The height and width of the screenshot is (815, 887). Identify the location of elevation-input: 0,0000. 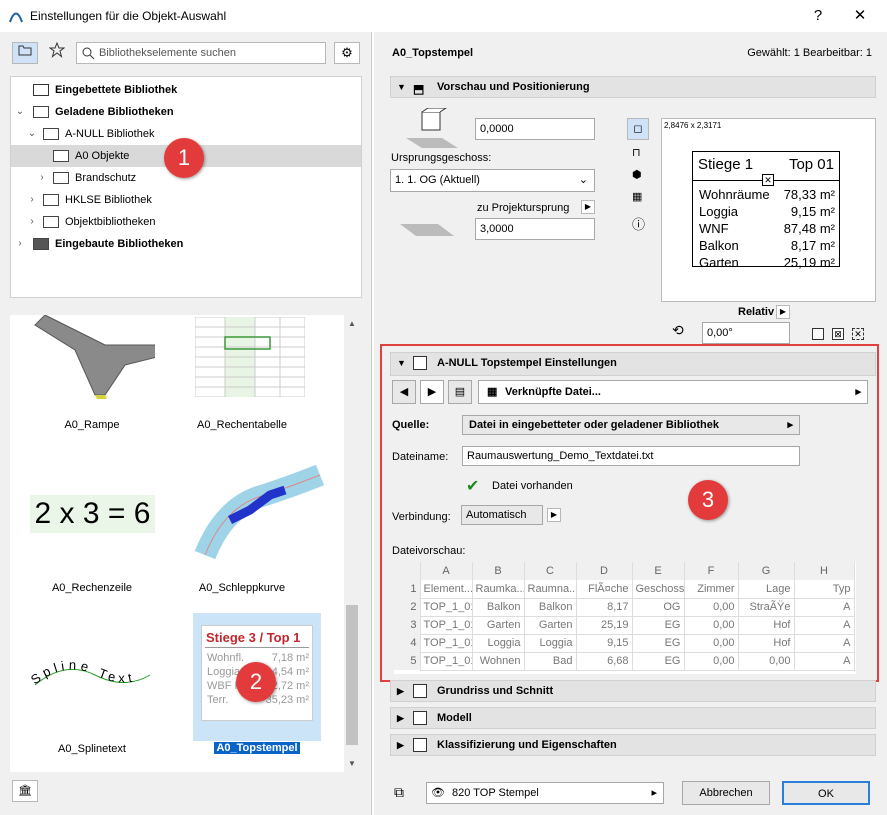
(535, 129).